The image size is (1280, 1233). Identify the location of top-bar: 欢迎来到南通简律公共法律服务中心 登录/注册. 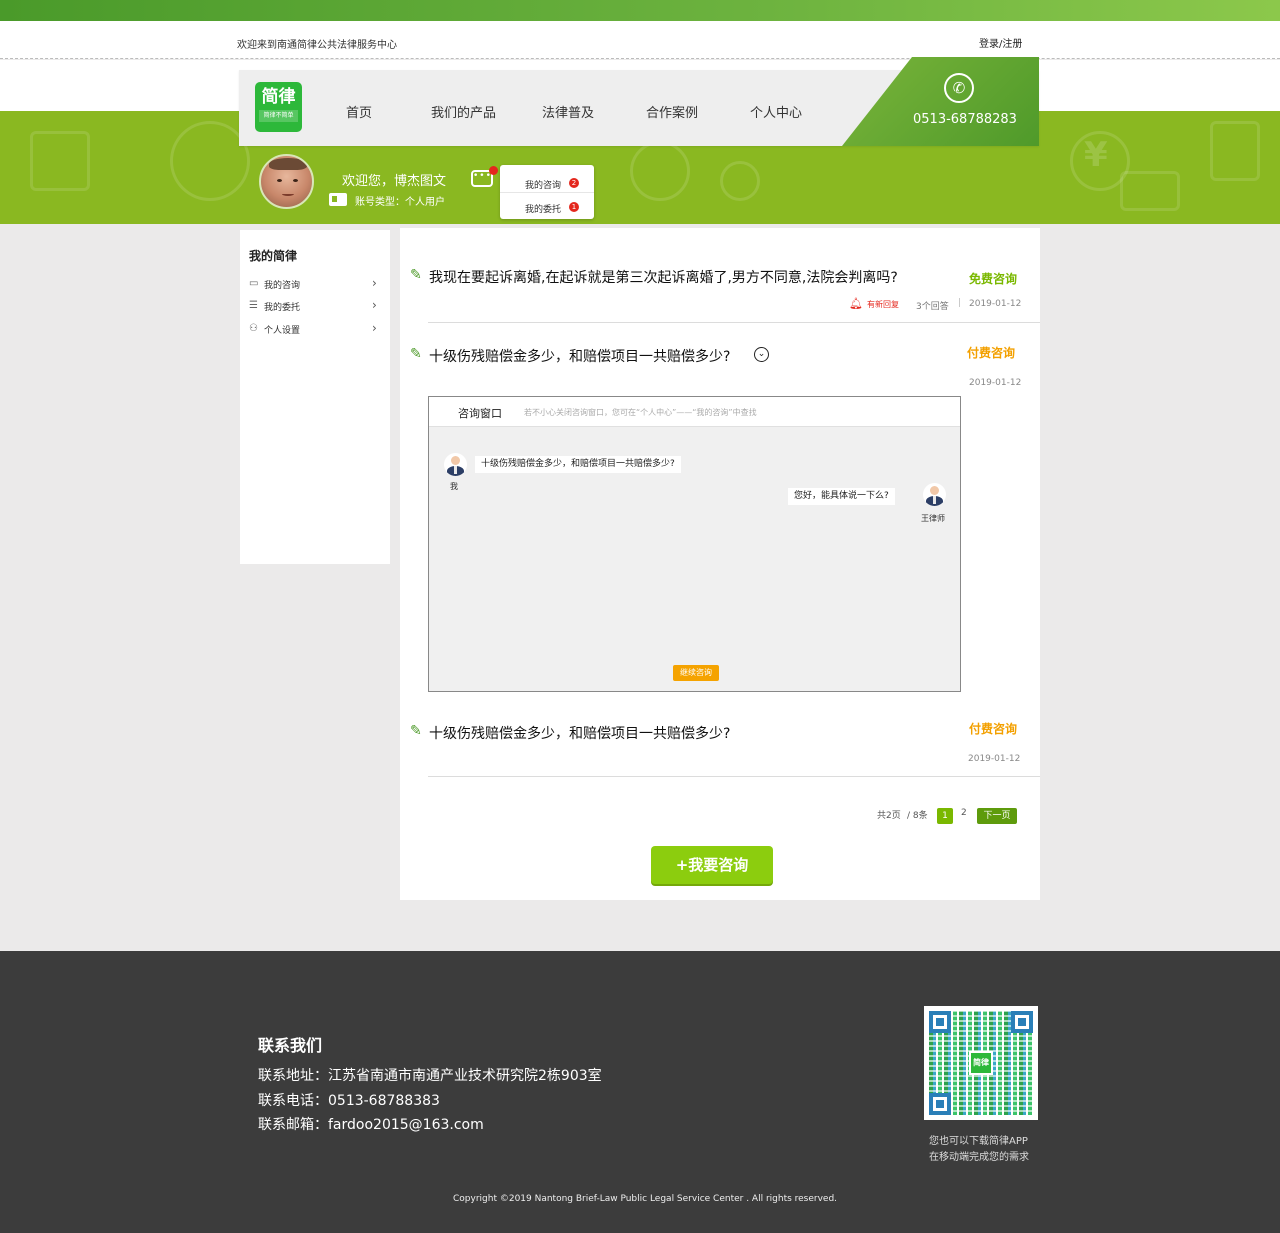
(640, 40).